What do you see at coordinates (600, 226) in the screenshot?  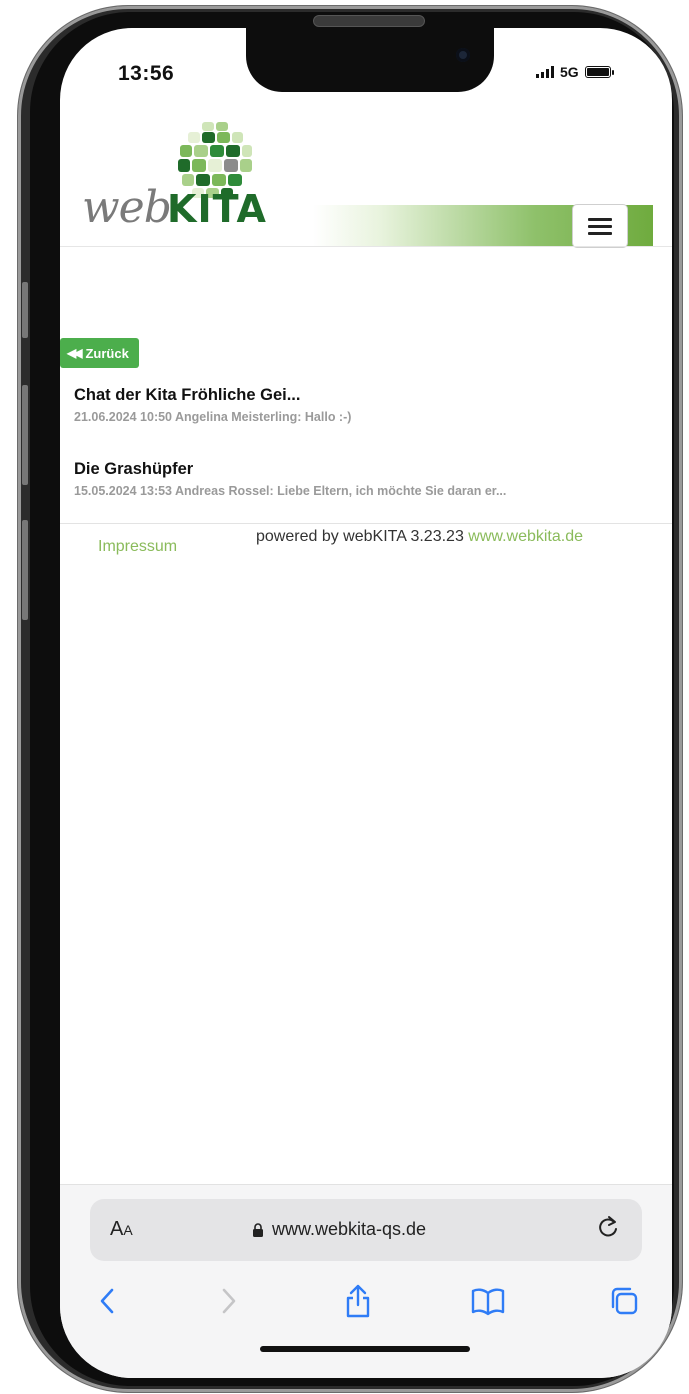 I see `hamburger-menu-icon` at bounding box center [600, 226].